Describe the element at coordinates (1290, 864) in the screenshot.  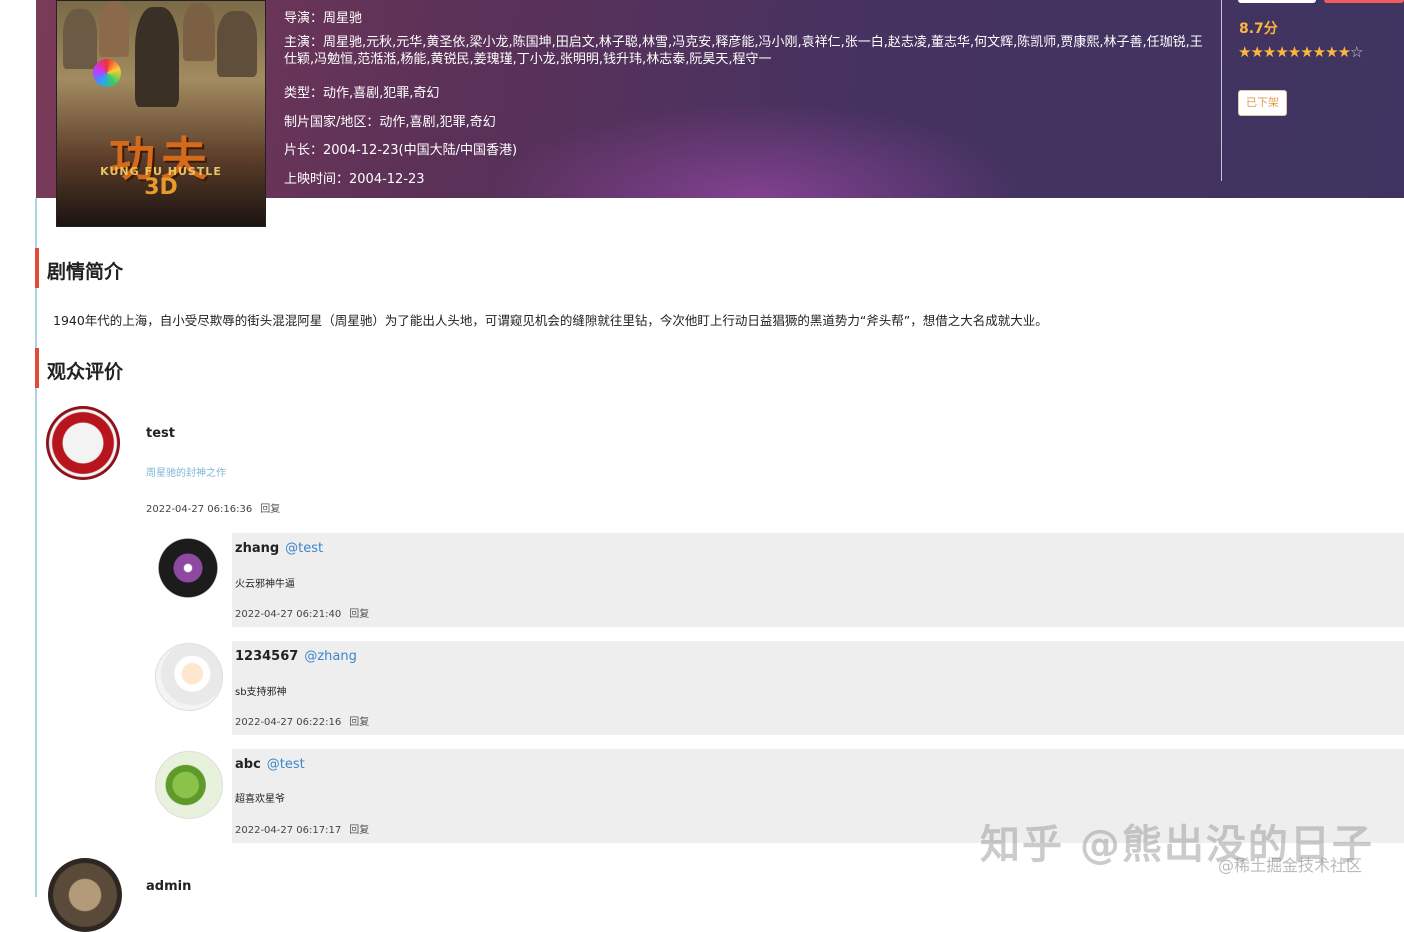
I see `watermark-subtext: @稀土掘金技术社区` at that location.